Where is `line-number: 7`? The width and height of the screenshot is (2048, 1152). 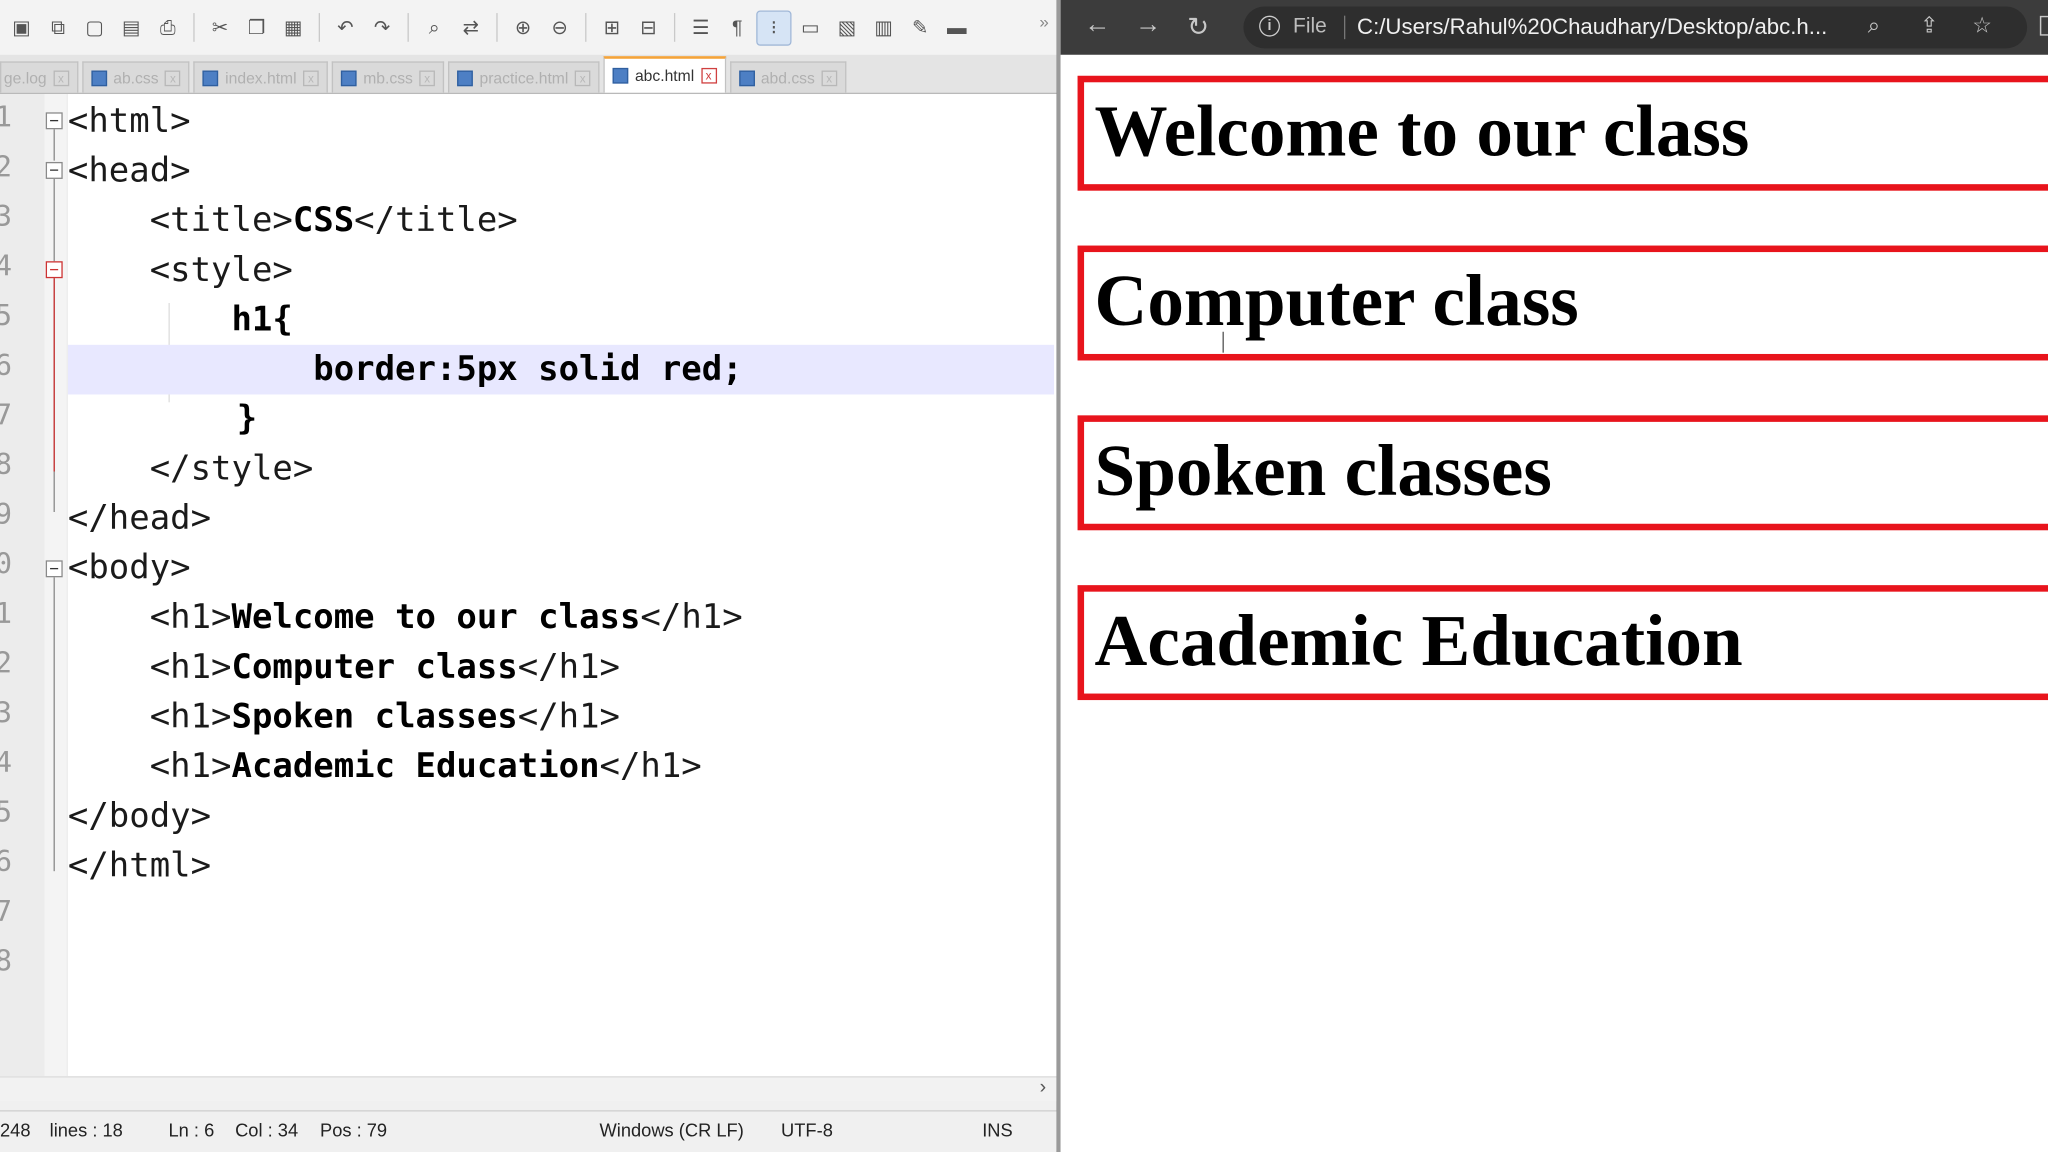
line-number: 7 is located at coordinates (9, 912).